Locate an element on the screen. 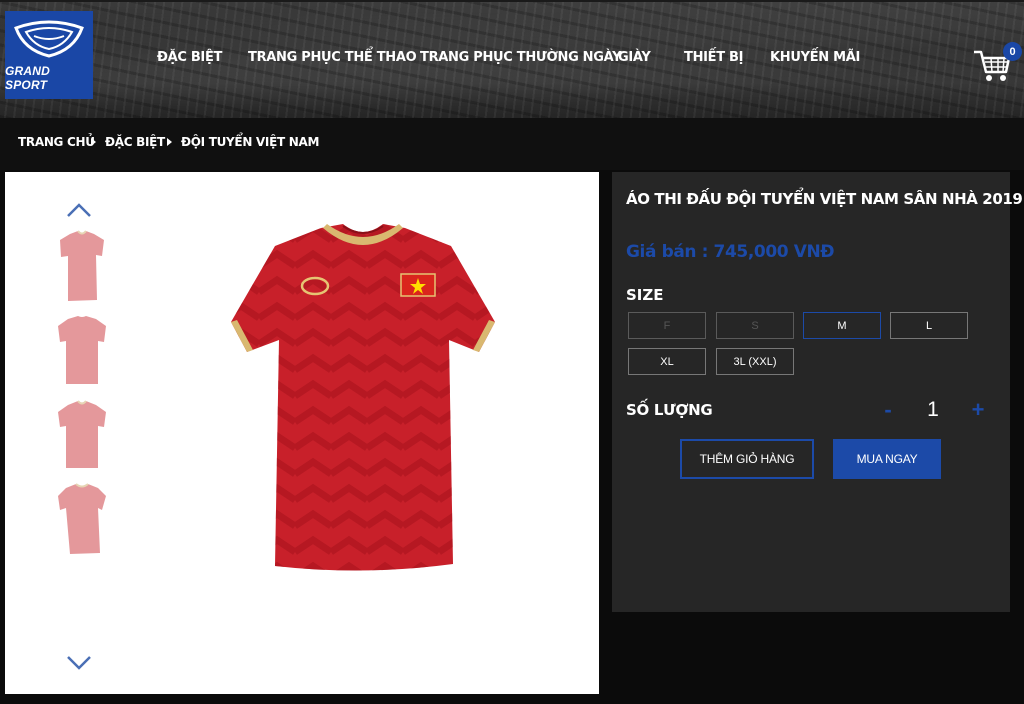 The width and height of the screenshot is (1024, 704). grand-sport-emblem-icon is located at coordinates (49, 39).